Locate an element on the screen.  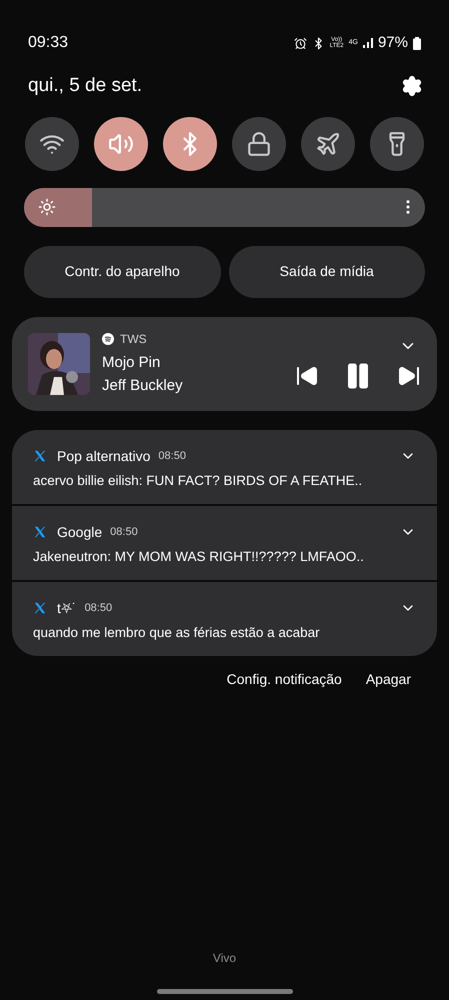
clock-time: 09:33 is located at coordinates (48, 43).